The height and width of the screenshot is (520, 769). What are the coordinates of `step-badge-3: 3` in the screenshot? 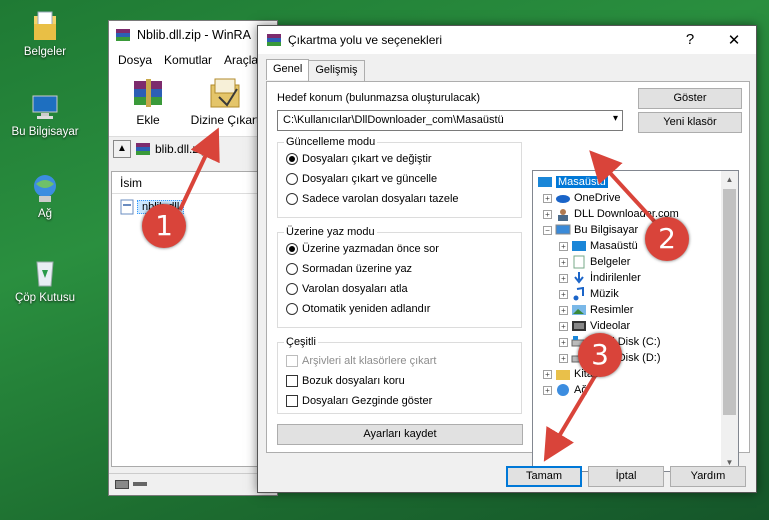 It's located at (600, 355).